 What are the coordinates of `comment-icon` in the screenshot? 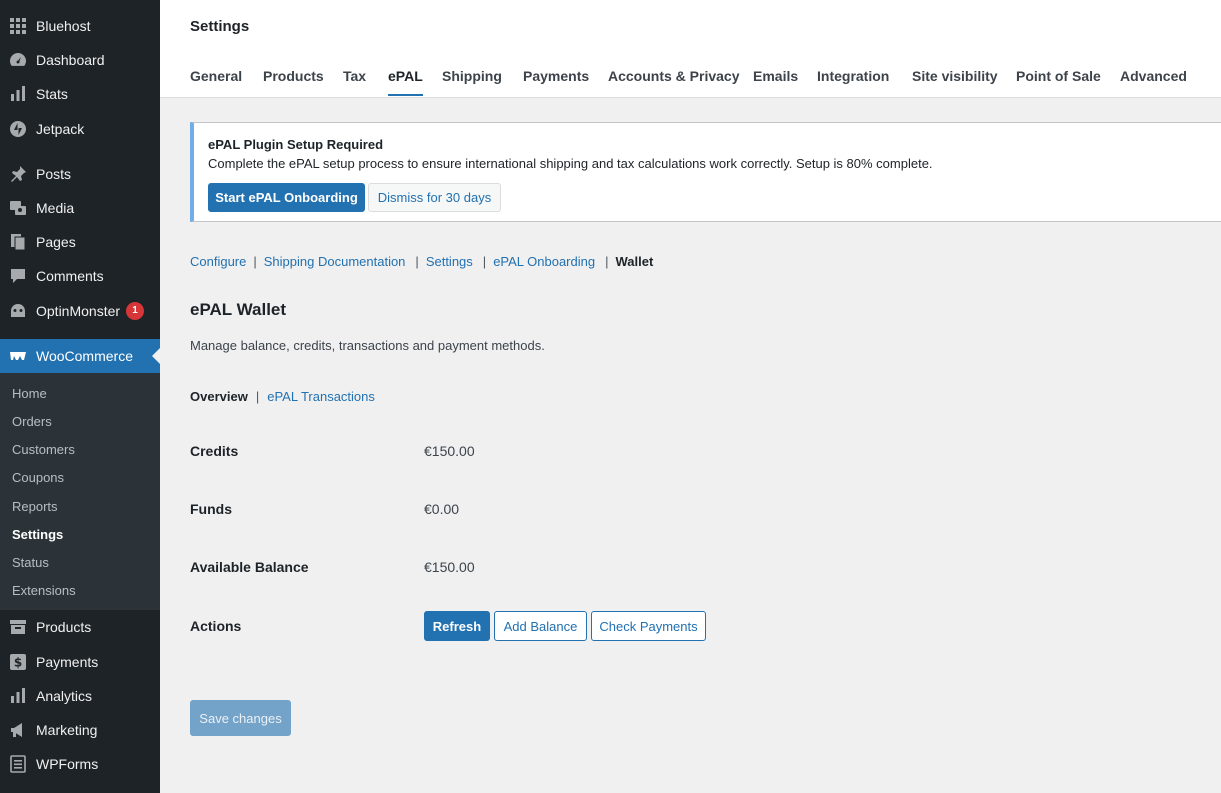 It's located at (18, 276).